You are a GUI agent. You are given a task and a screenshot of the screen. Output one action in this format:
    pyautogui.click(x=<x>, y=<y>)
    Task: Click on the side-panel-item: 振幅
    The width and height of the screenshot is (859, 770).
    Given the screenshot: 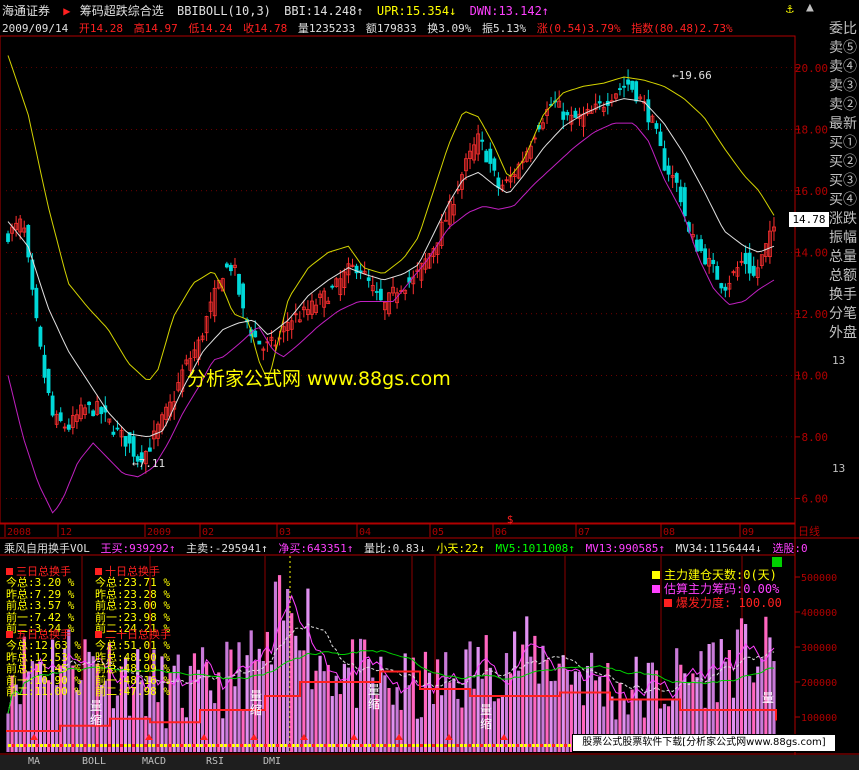 What is the action you would take?
    pyautogui.click(x=843, y=238)
    